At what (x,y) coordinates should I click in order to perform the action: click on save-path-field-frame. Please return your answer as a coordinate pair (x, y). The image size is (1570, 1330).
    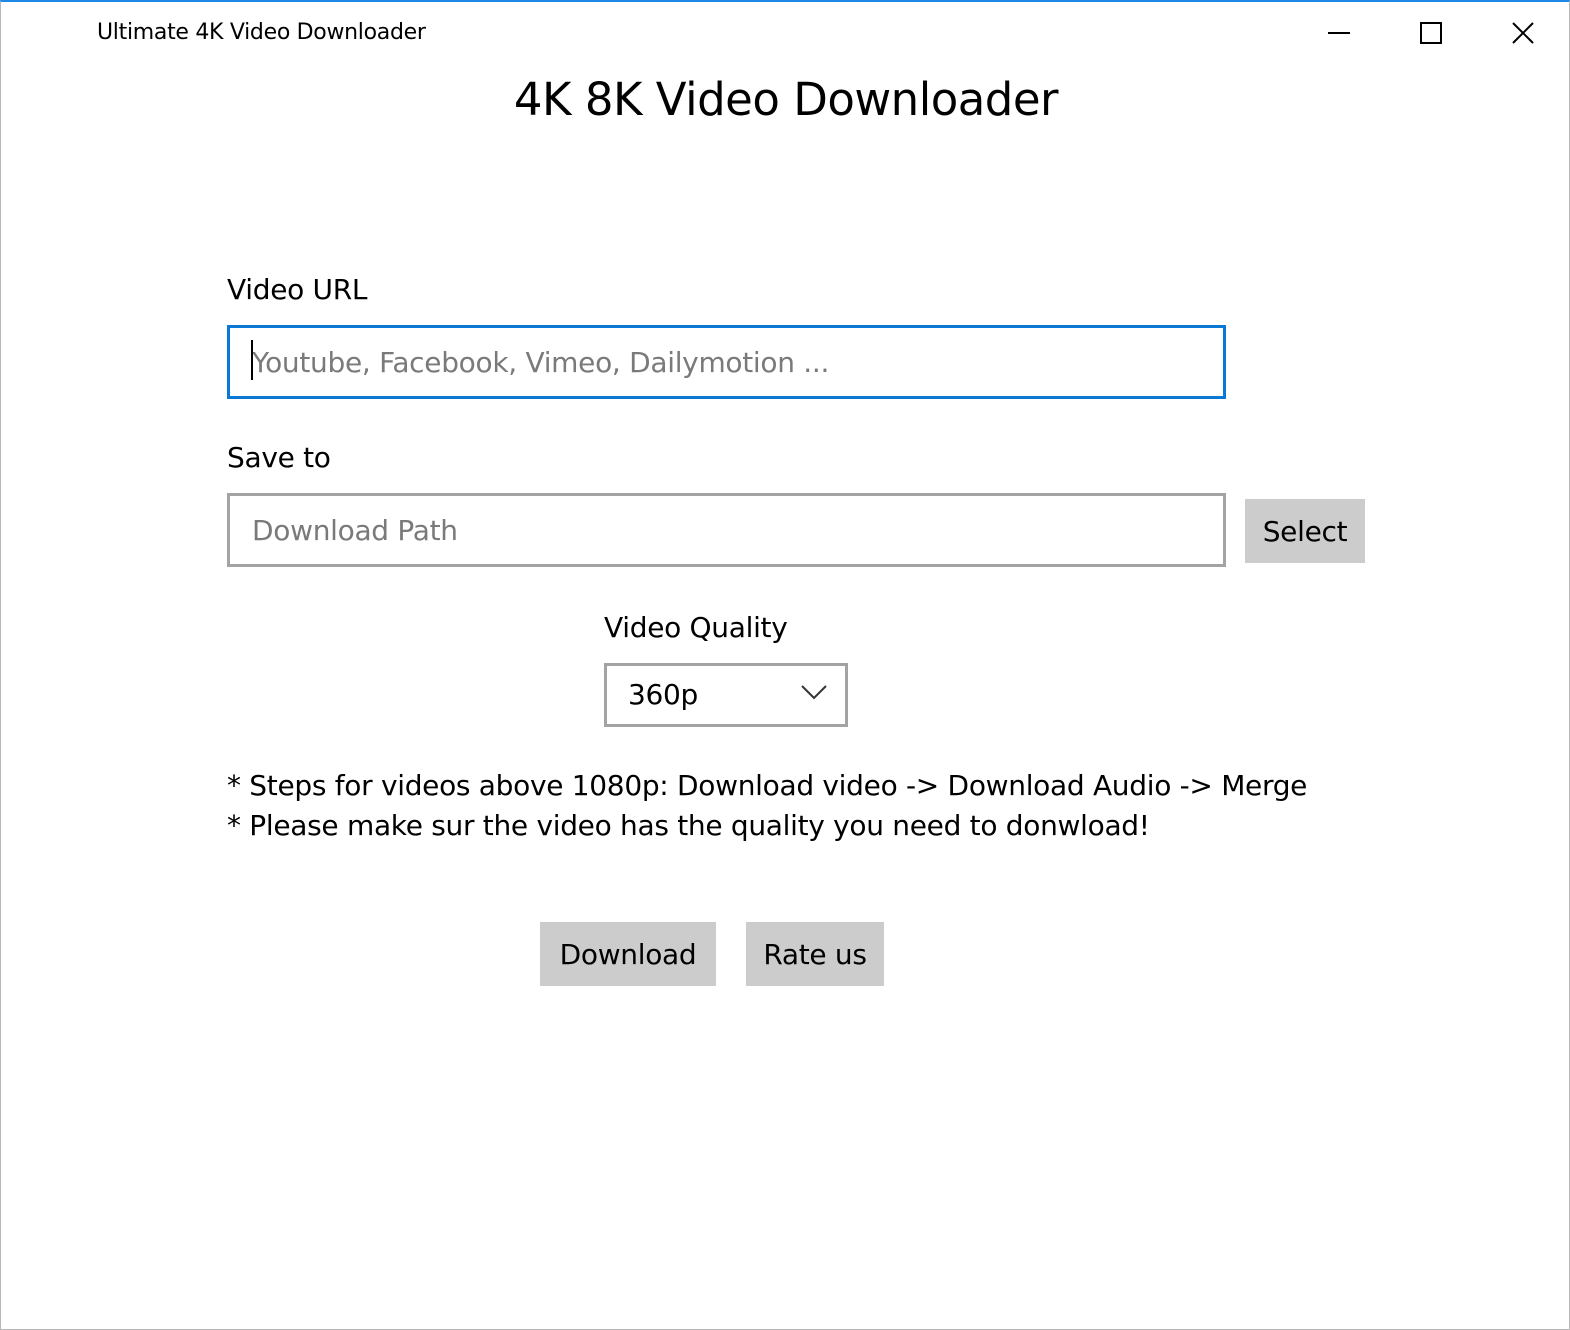
    Looking at the image, I should click on (726, 530).